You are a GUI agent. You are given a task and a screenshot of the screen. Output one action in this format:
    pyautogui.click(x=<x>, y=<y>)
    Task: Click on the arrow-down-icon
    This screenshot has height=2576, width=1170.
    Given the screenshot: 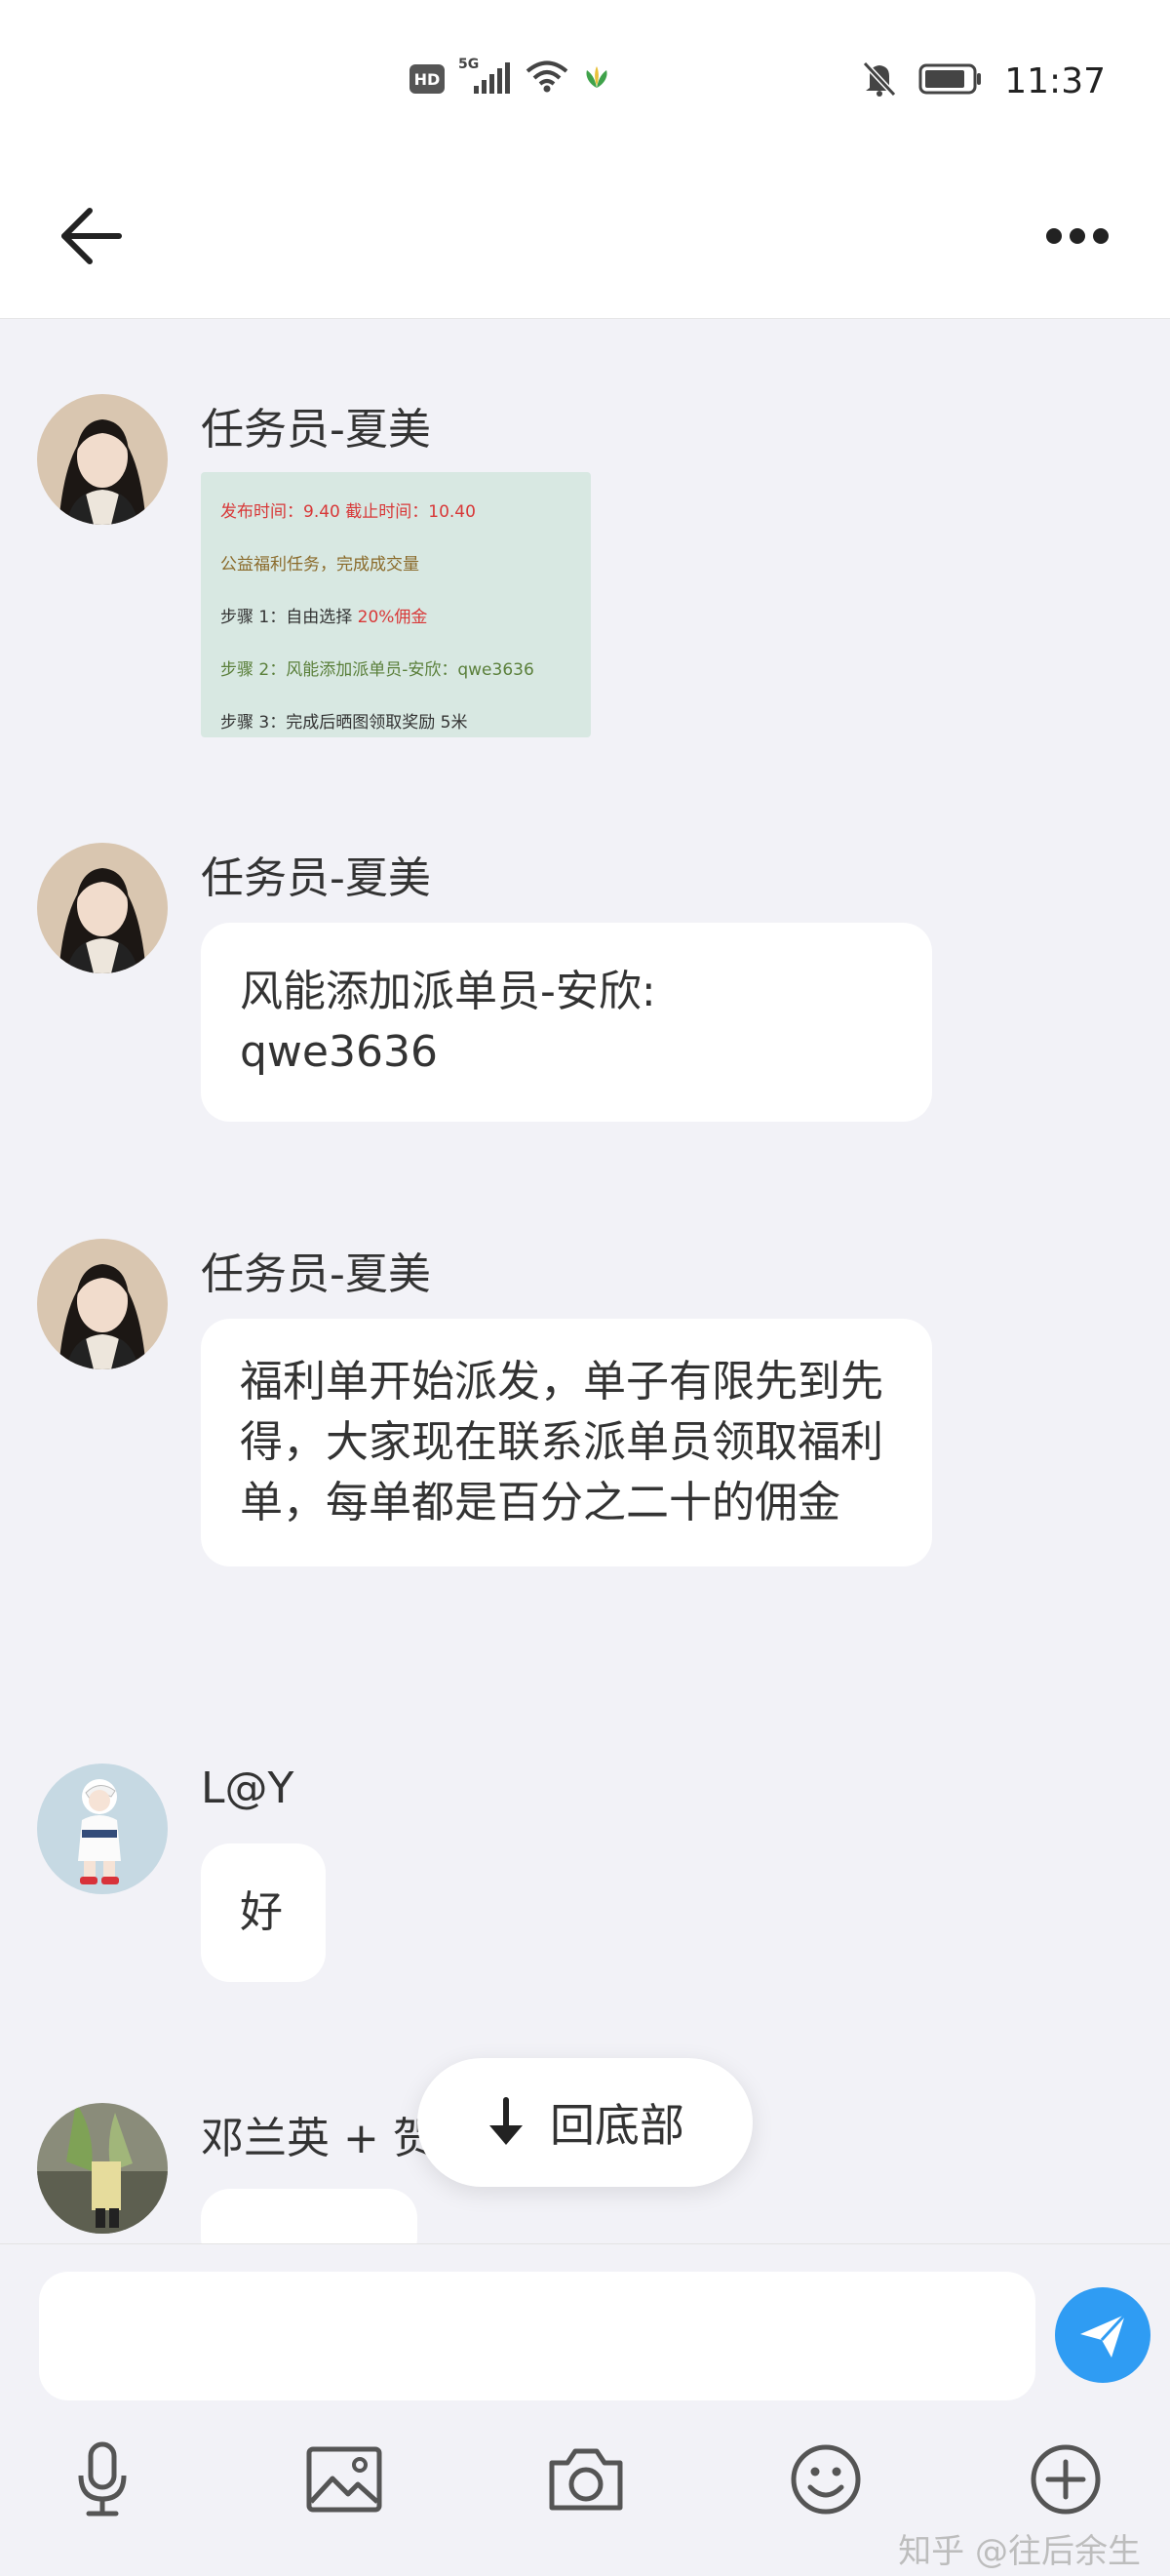 What is the action you would take?
    pyautogui.click(x=506, y=2121)
    